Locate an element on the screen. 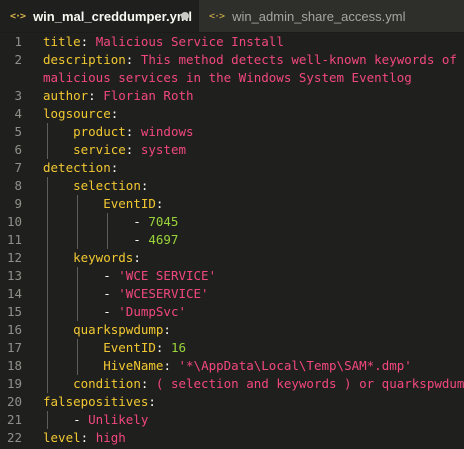 This screenshot has height=449, width=464. tab-label: win_admin_share_access.yml is located at coordinates (319, 16).